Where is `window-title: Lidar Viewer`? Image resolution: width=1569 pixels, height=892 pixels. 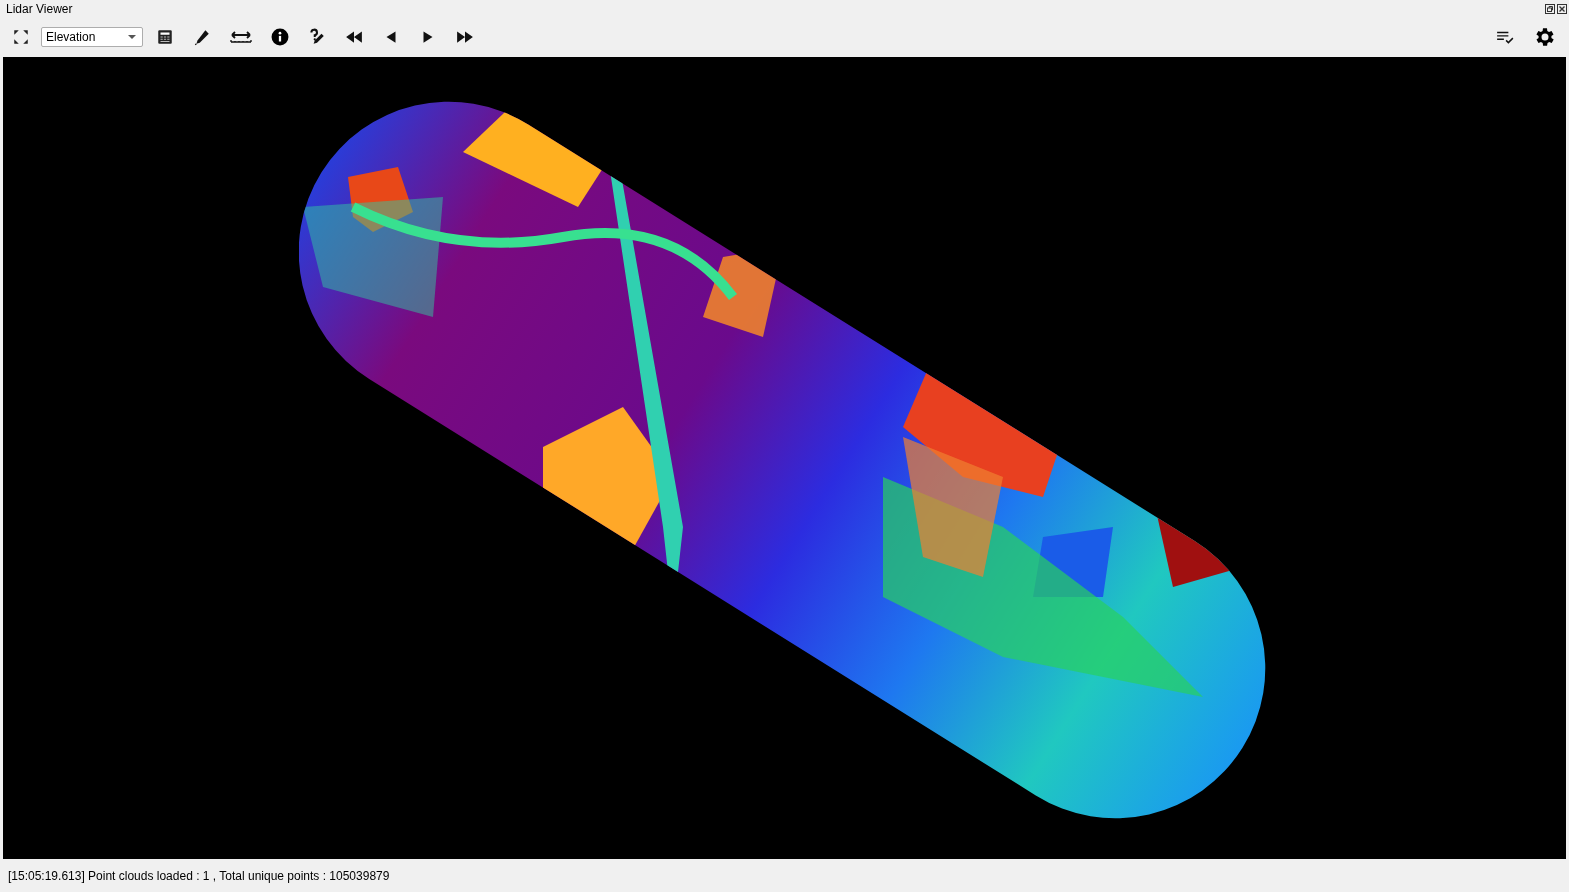
window-title: Lidar Viewer is located at coordinates (39, 9).